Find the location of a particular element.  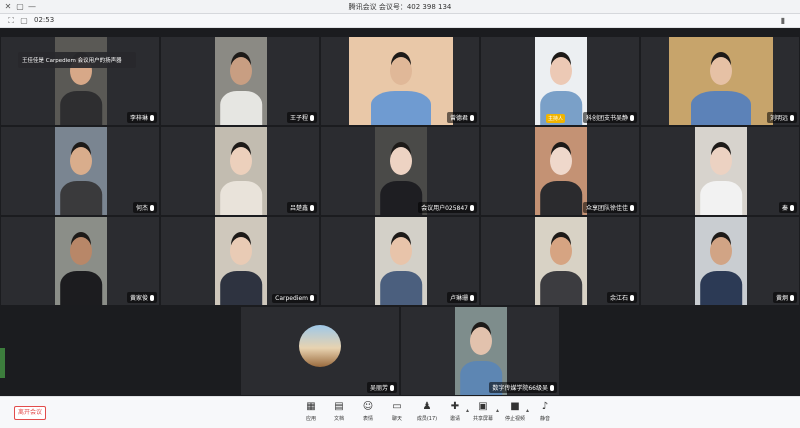

participant-tile: 众享团队徐佳佳 is located at coordinates (560, 171).